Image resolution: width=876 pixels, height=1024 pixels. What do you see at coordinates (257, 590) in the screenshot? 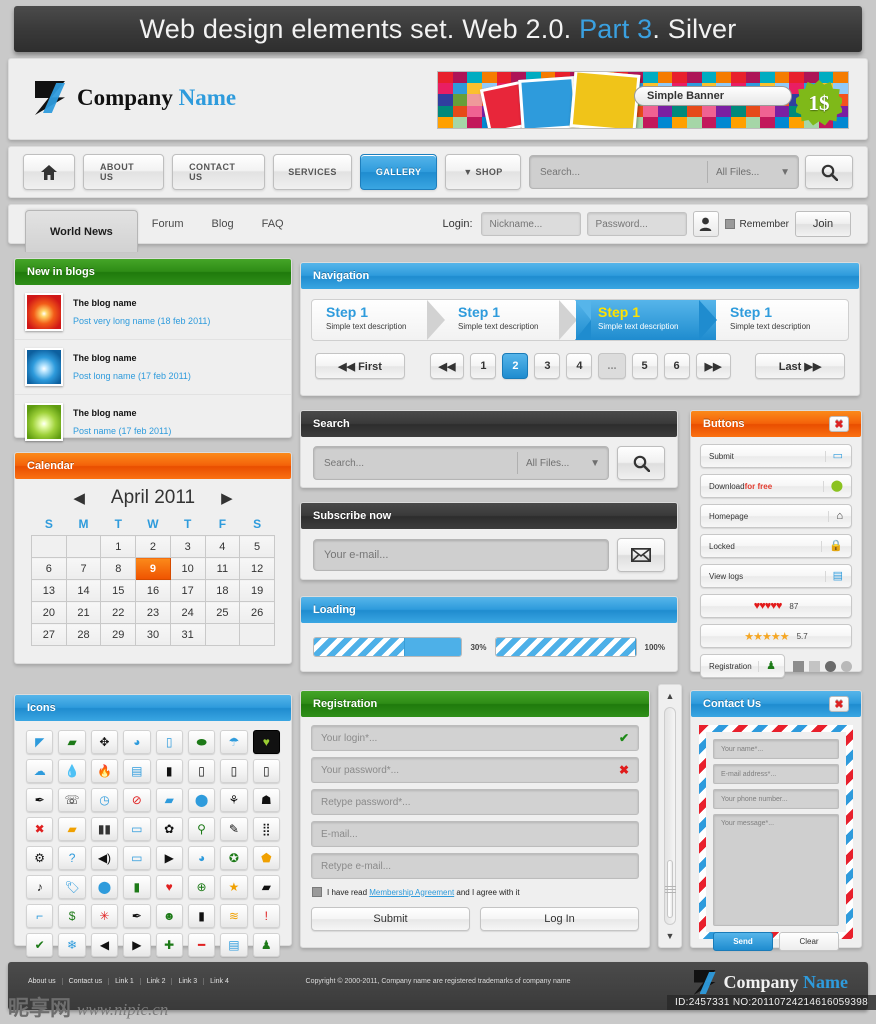
I see `calendar-day: 19` at bounding box center [257, 590].